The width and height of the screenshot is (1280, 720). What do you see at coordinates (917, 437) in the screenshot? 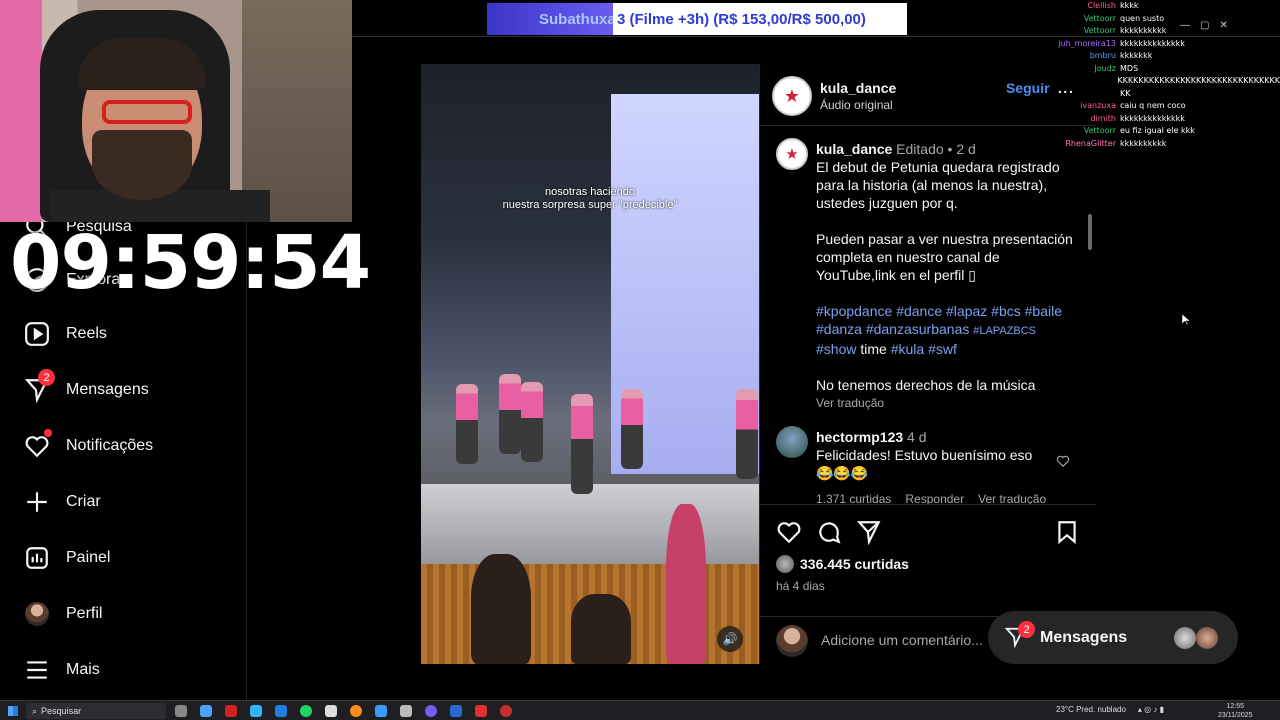
I see `comment-age: 4 d` at bounding box center [917, 437].